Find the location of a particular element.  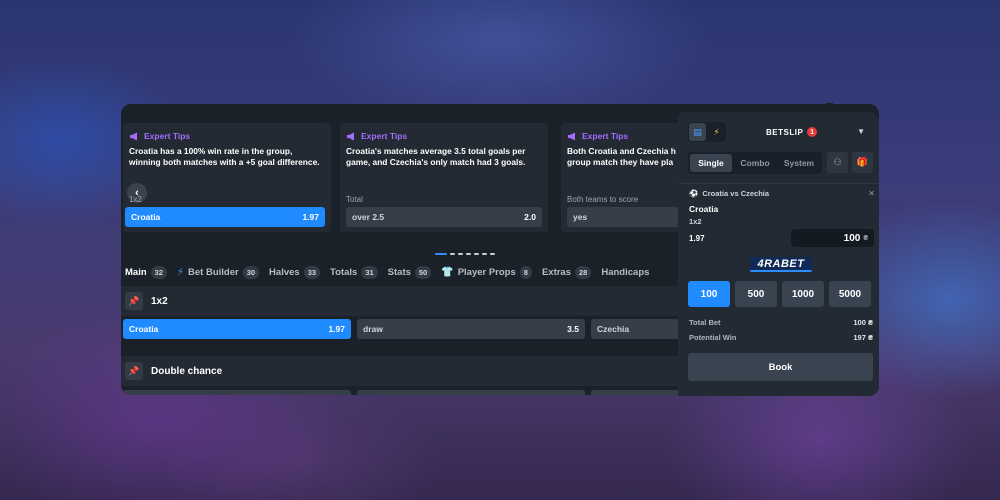

odds-button: draw 3.5 is located at coordinates (471, 329).